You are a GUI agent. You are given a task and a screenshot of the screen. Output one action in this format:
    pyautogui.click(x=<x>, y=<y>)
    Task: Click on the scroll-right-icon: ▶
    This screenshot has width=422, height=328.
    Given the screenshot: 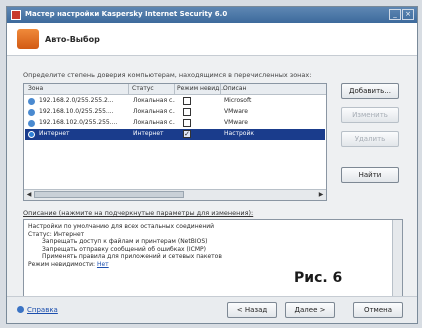 What is the action you would take?
    pyautogui.click(x=321, y=194)
    